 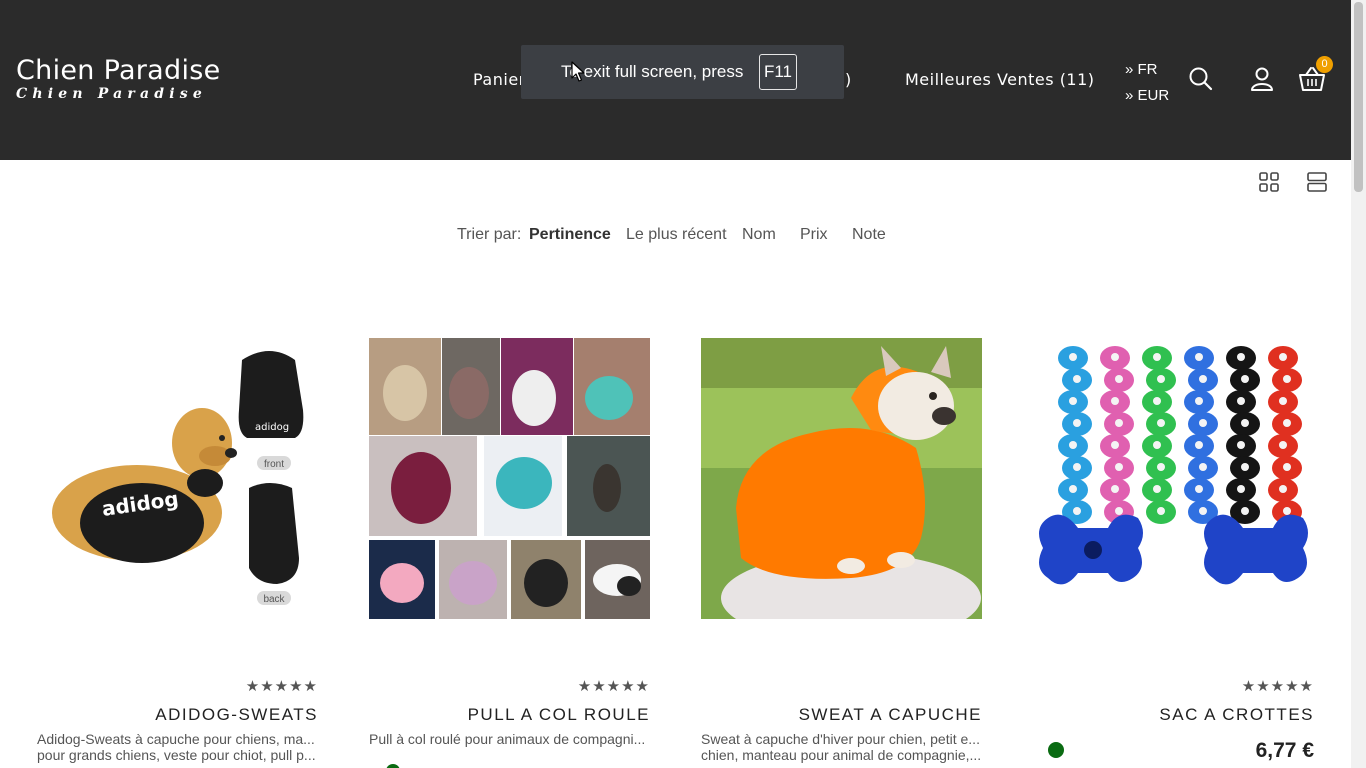 I want to click on fullscreen-toast: To exit full screen, press F11, so click(x=682, y=72).